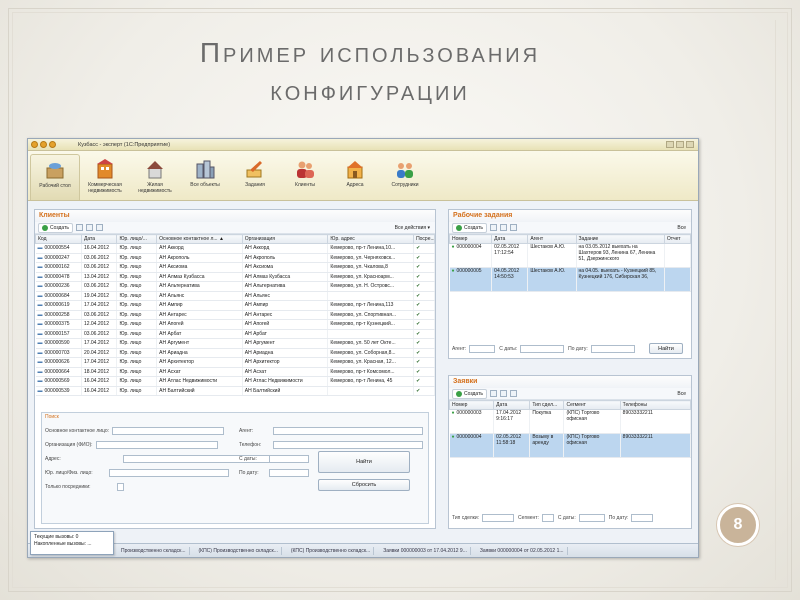  What do you see at coordinates (405, 177) in the screenshot?
I see `section-employees: Сотрудники` at bounding box center [405, 177].